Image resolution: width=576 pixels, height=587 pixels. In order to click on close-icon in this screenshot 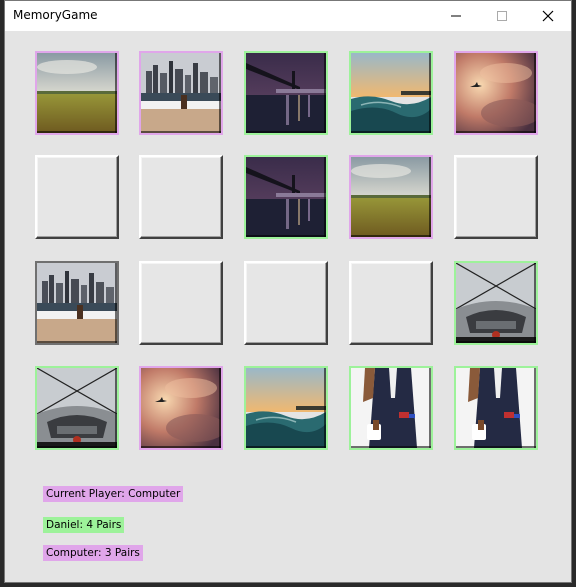, I will do `click(548, 16)`.